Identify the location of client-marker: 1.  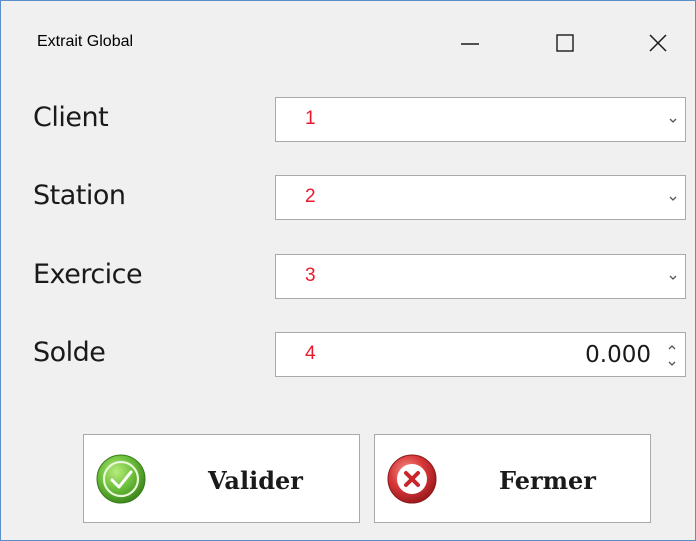
(310, 118).